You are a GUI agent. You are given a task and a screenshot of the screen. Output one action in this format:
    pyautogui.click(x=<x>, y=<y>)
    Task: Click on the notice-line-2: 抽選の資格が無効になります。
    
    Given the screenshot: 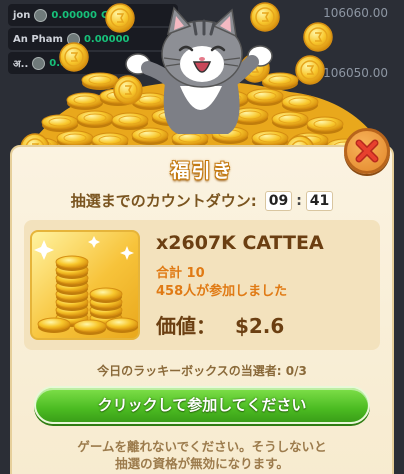 What is the action you would take?
    pyautogui.click(x=202, y=463)
    